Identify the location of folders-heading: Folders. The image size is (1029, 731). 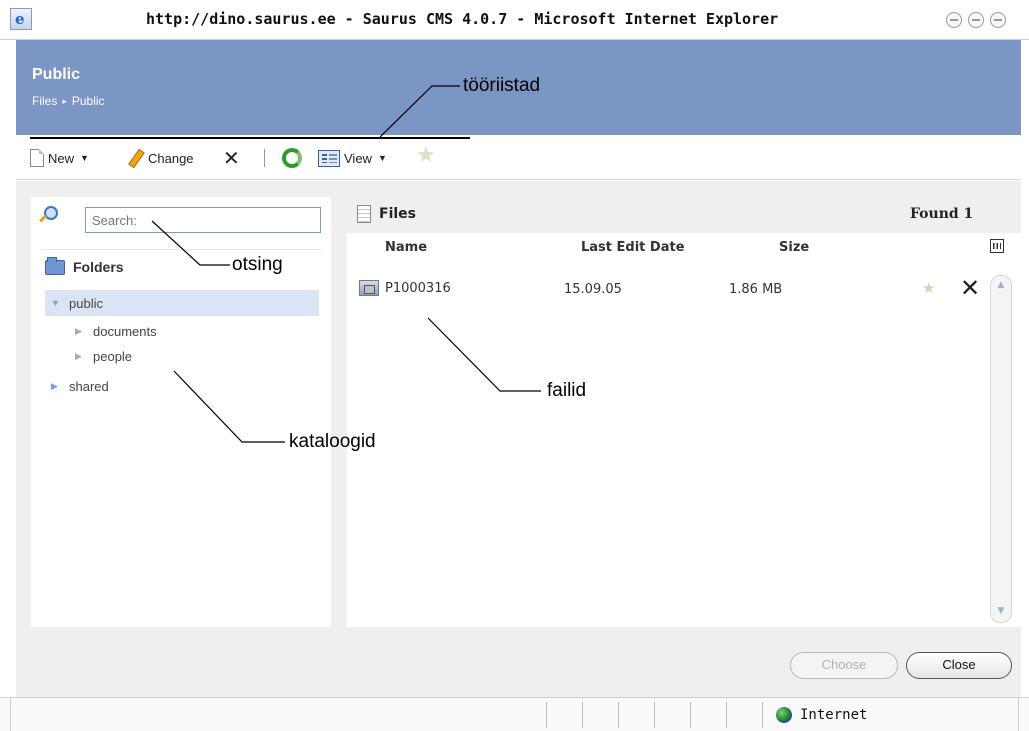
(84, 265).